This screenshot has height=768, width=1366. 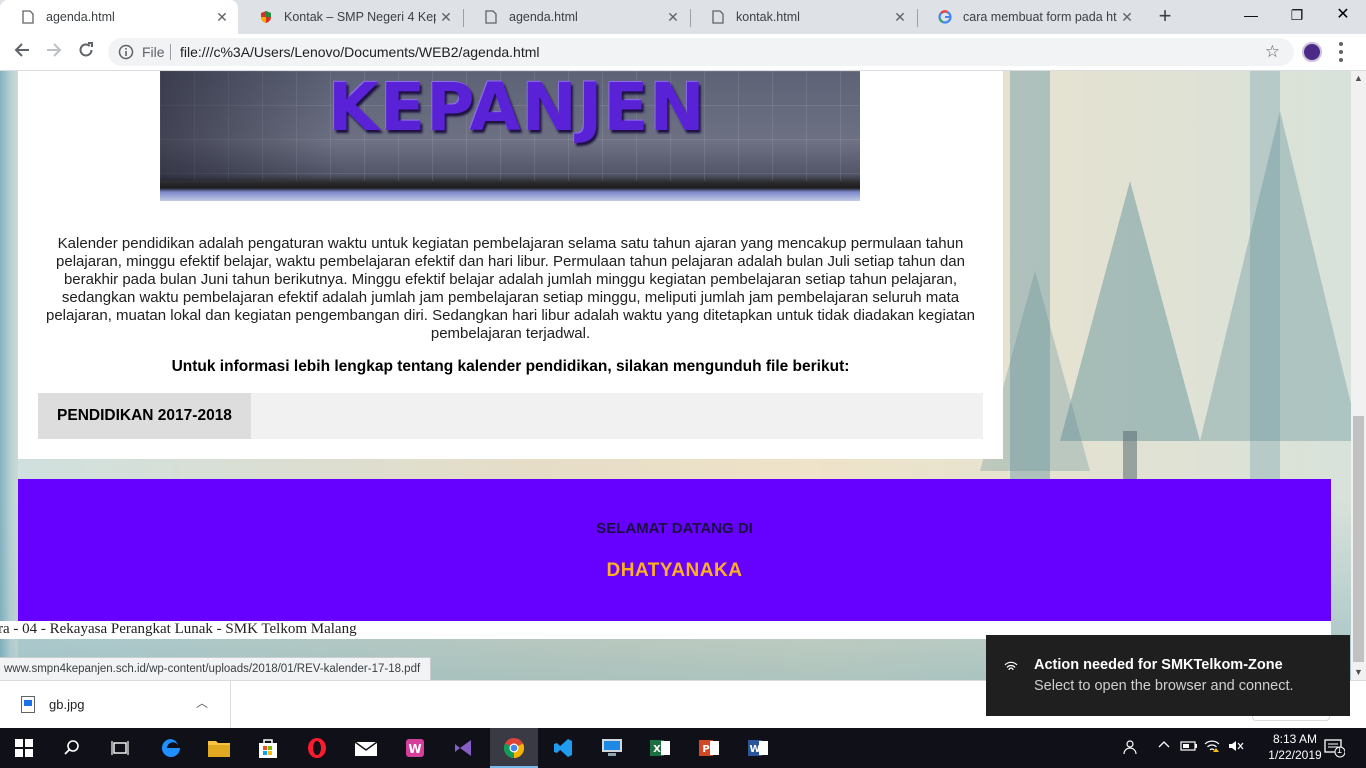 I want to click on back-button, so click(x=22, y=52).